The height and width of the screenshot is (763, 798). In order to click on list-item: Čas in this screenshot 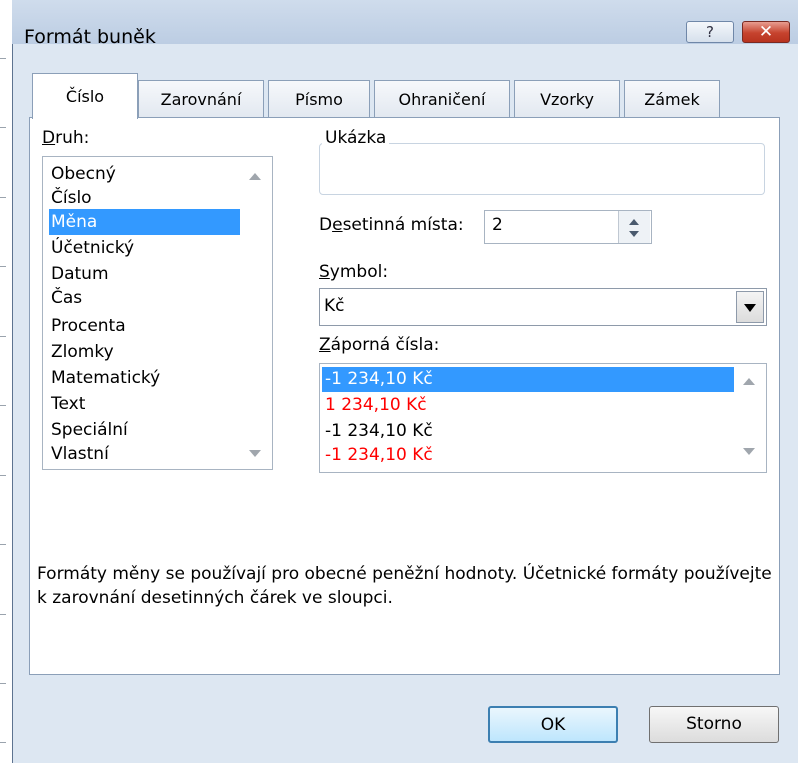, I will do `click(145, 298)`.